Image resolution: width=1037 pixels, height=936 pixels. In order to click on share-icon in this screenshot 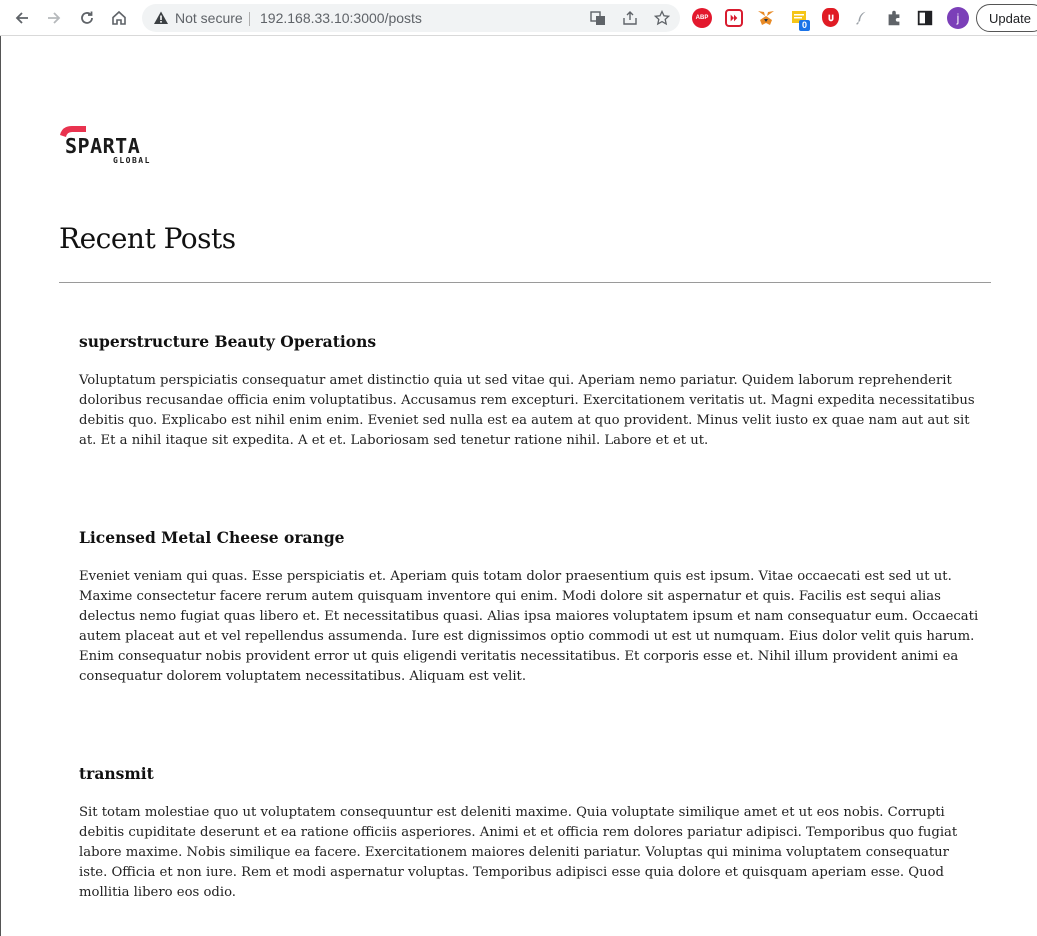, I will do `click(630, 18)`.